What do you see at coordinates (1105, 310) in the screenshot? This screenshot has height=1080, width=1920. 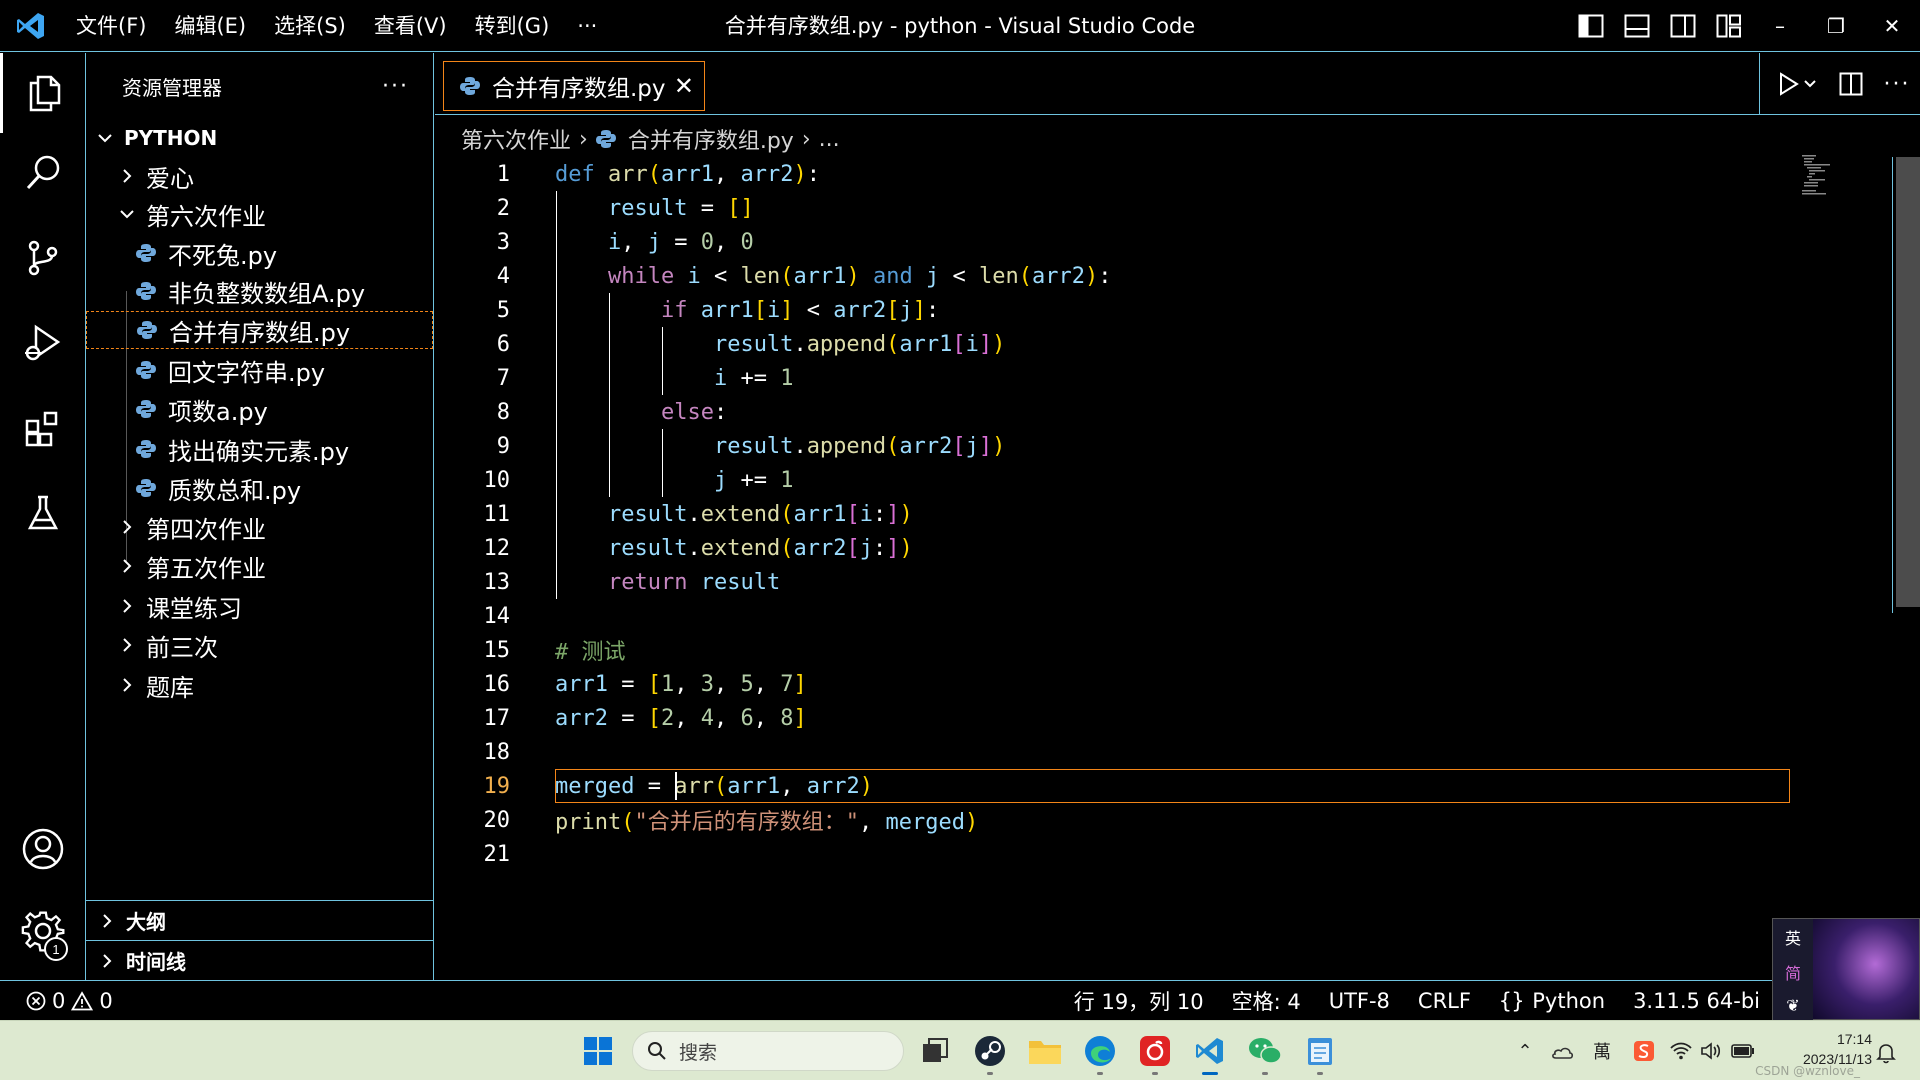 I see `code-line: 5 if arr1[i] < arr2[j]:` at bounding box center [1105, 310].